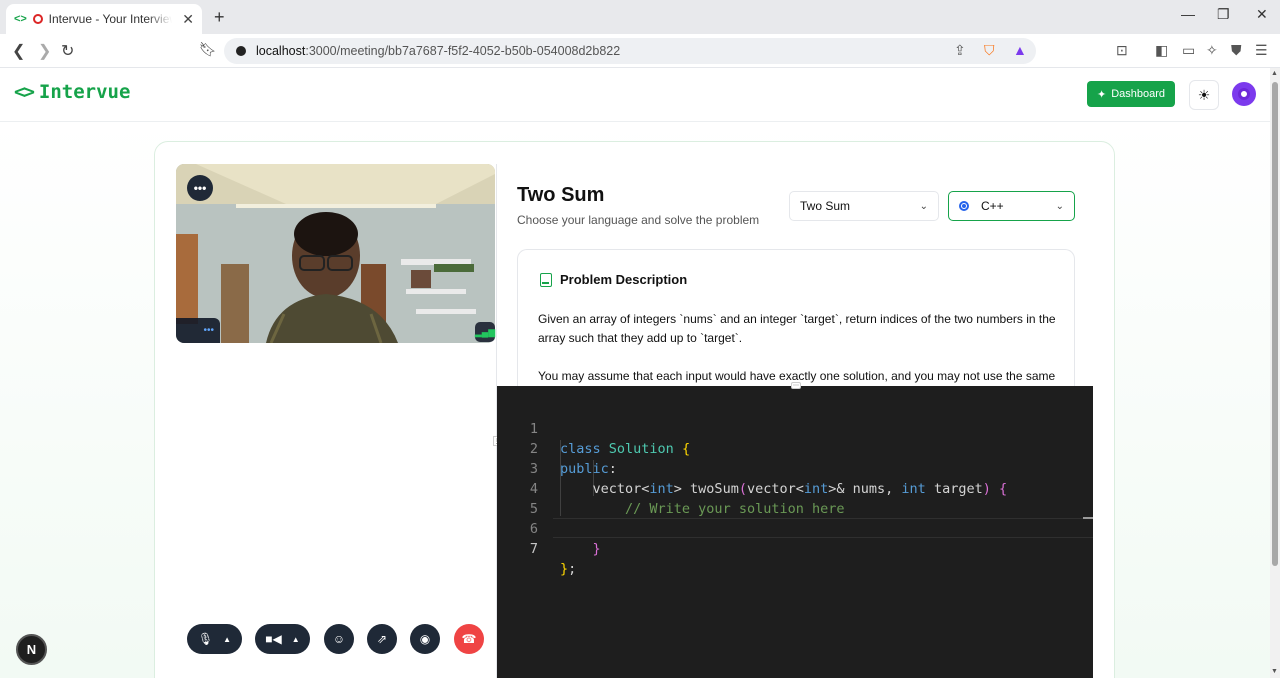 This screenshot has width=1280, height=678. I want to click on horizontal-resize-handle: ⋯, so click(796, 385).